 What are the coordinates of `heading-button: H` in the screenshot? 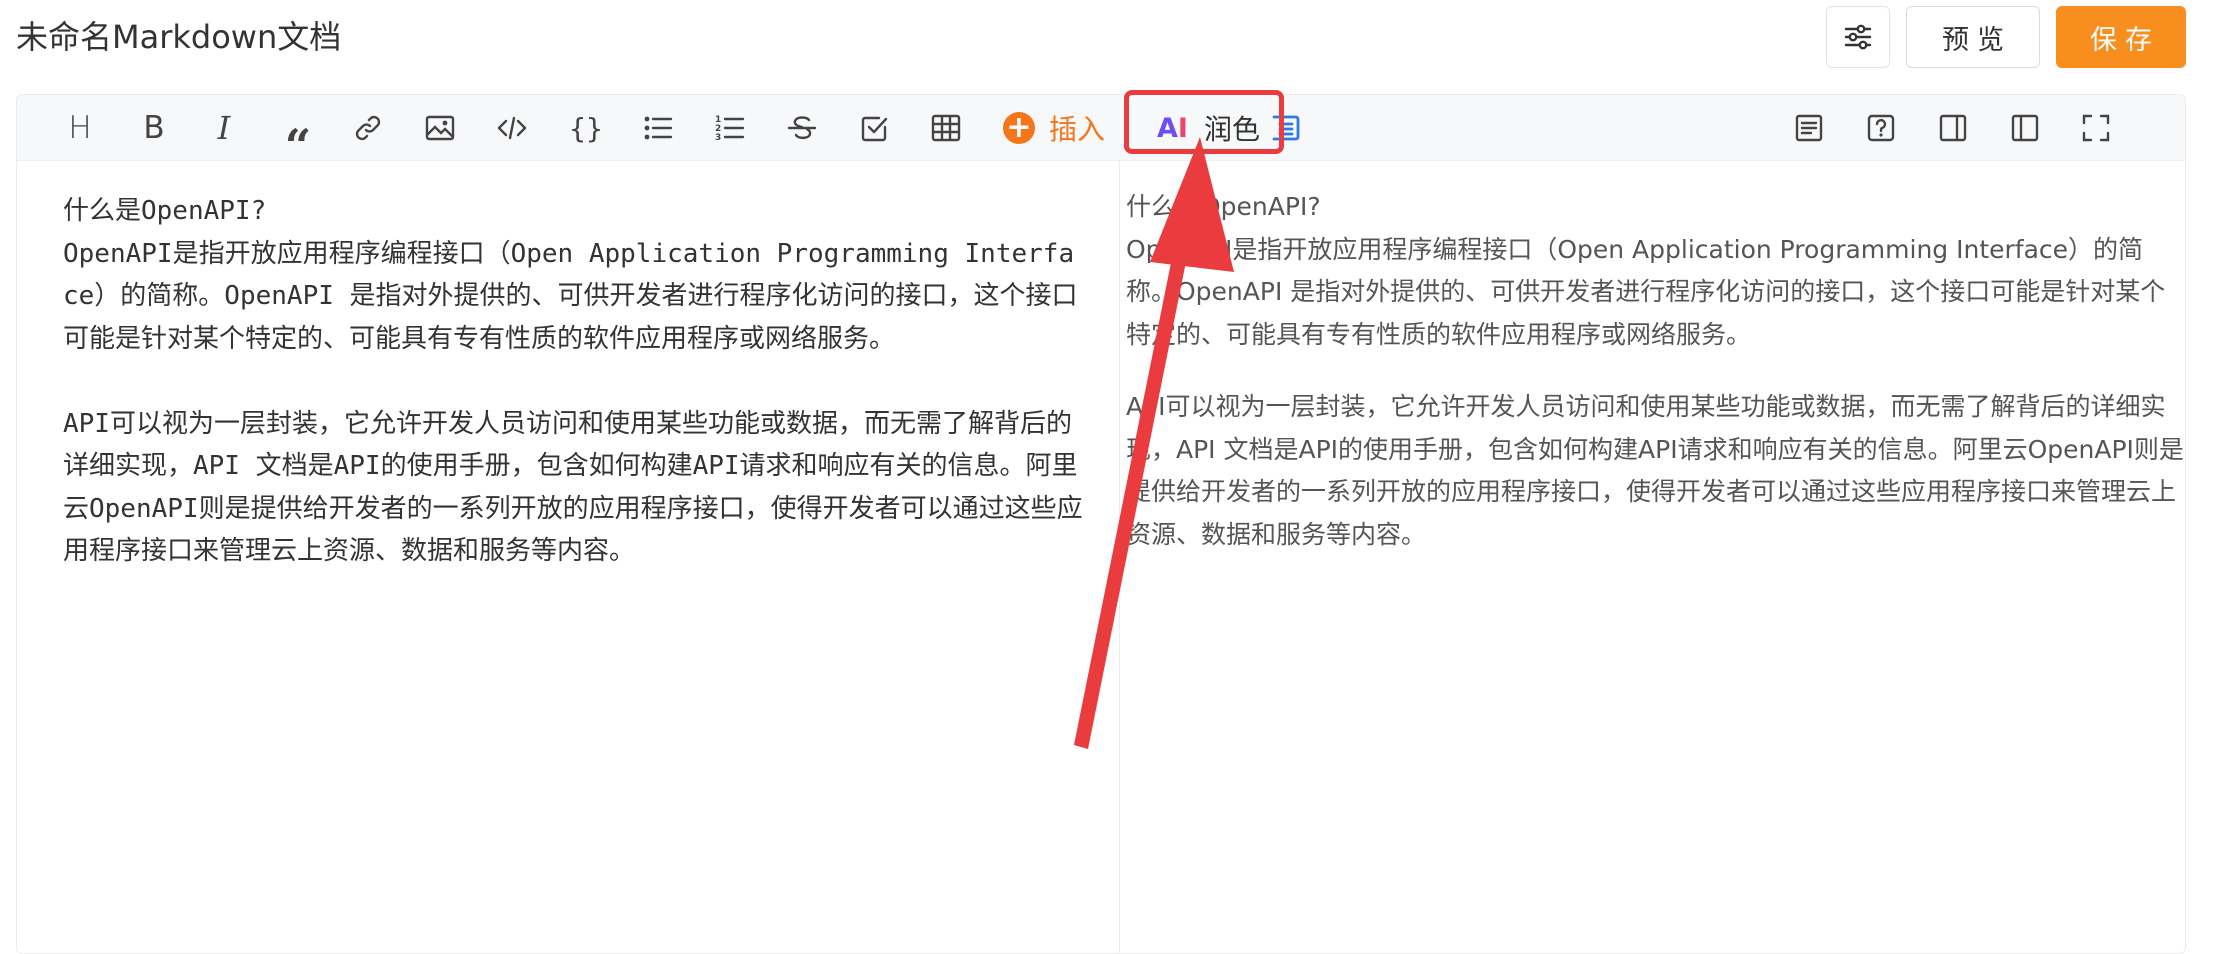 It's located at (80, 128).